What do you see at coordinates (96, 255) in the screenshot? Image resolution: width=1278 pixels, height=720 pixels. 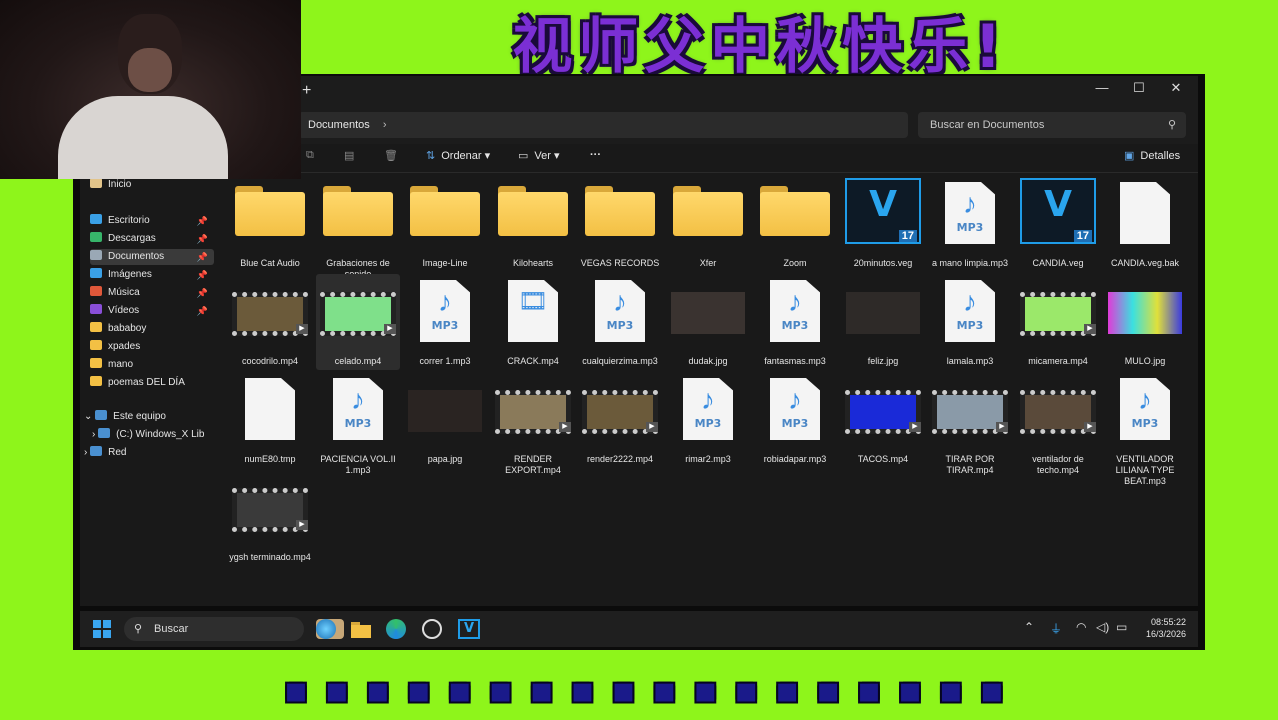 I see `documents-icon` at bounding box center [96, 255].